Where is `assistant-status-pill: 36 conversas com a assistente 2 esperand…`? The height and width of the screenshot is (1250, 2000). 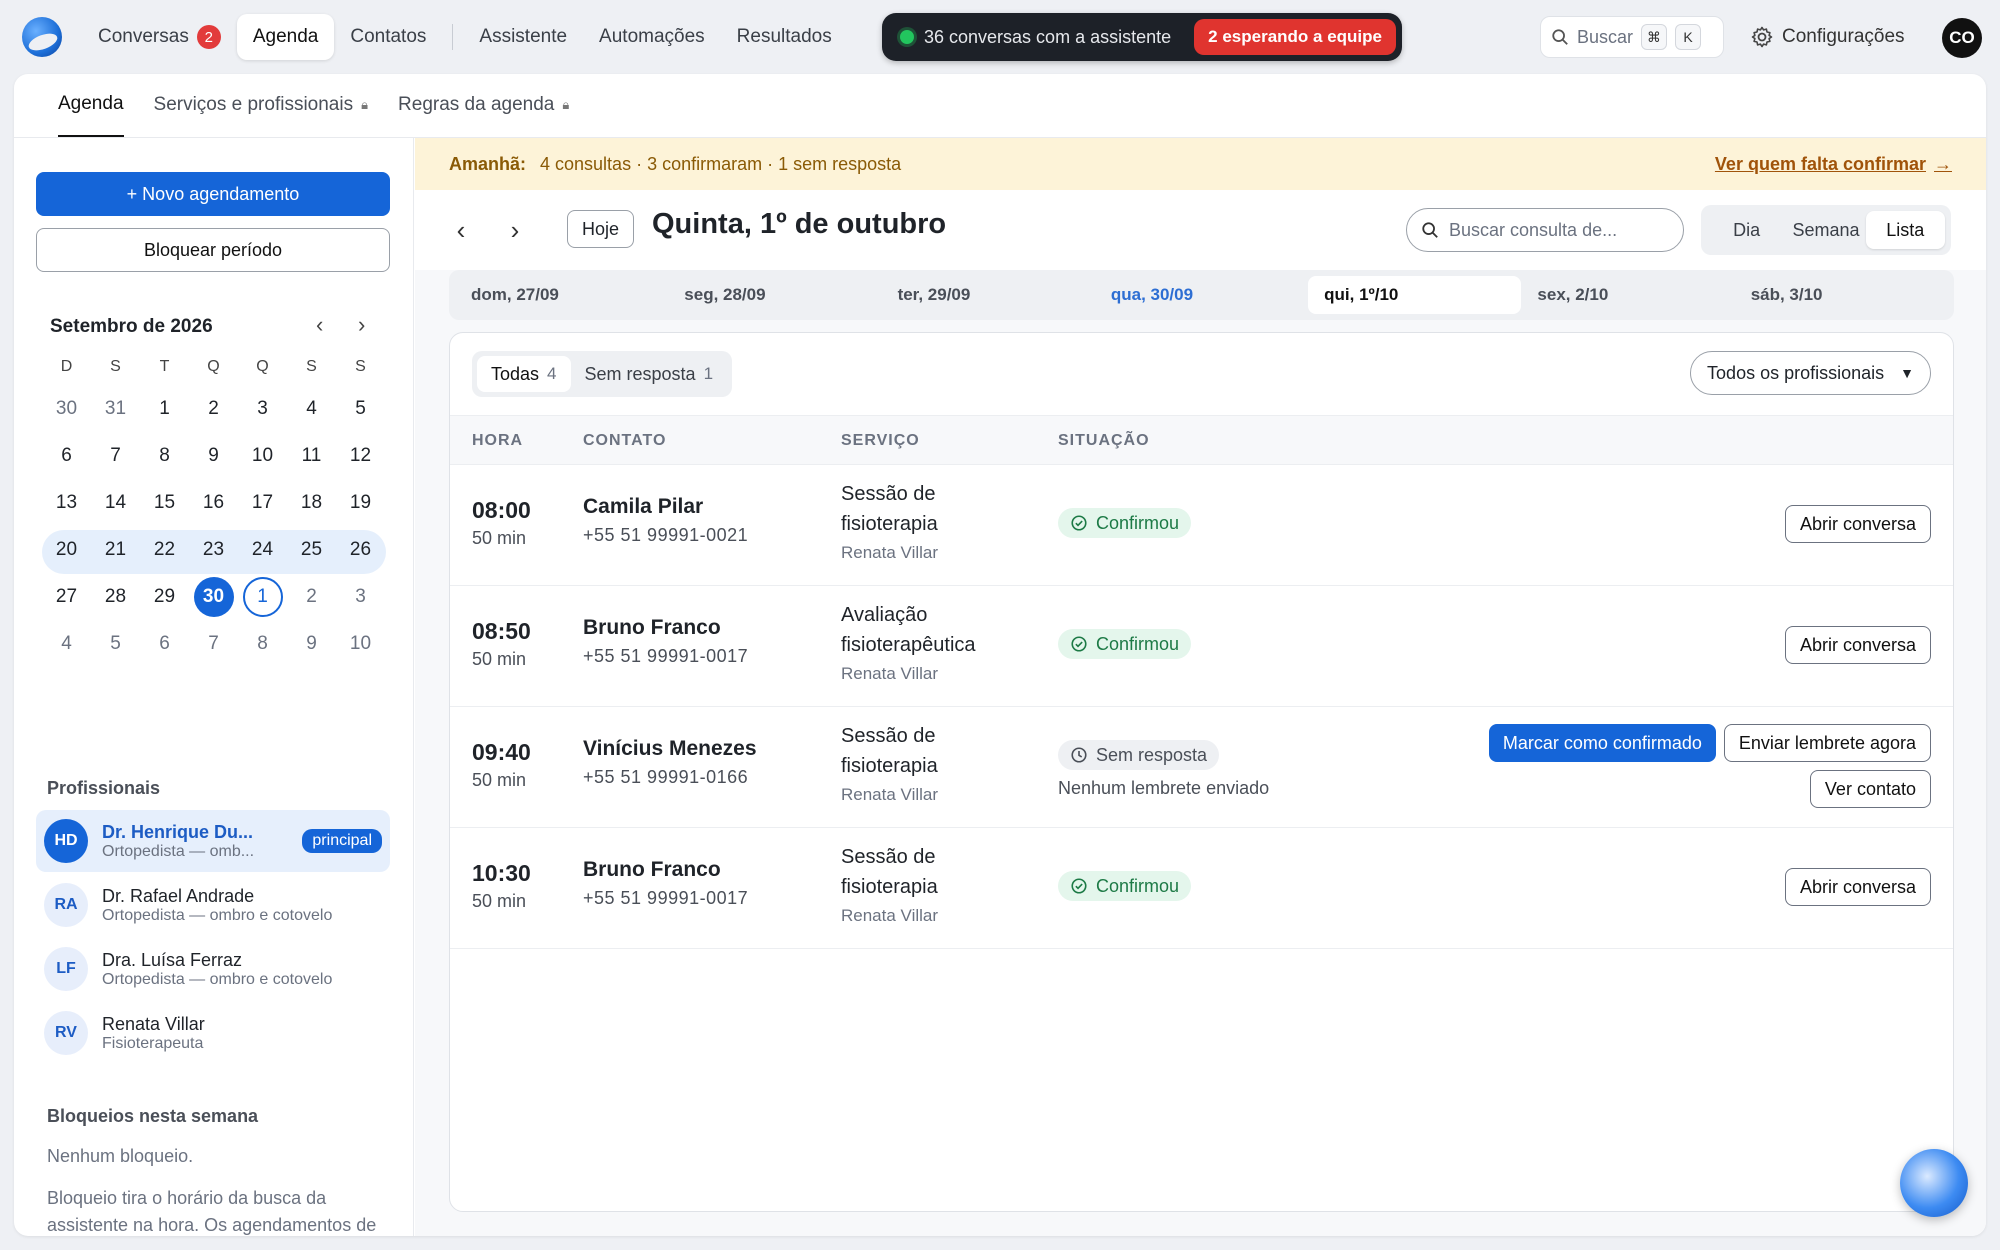 assistant-status-pill: 36 conversas com a assistente 2 esperand… is located at coordinates (1142, 37).